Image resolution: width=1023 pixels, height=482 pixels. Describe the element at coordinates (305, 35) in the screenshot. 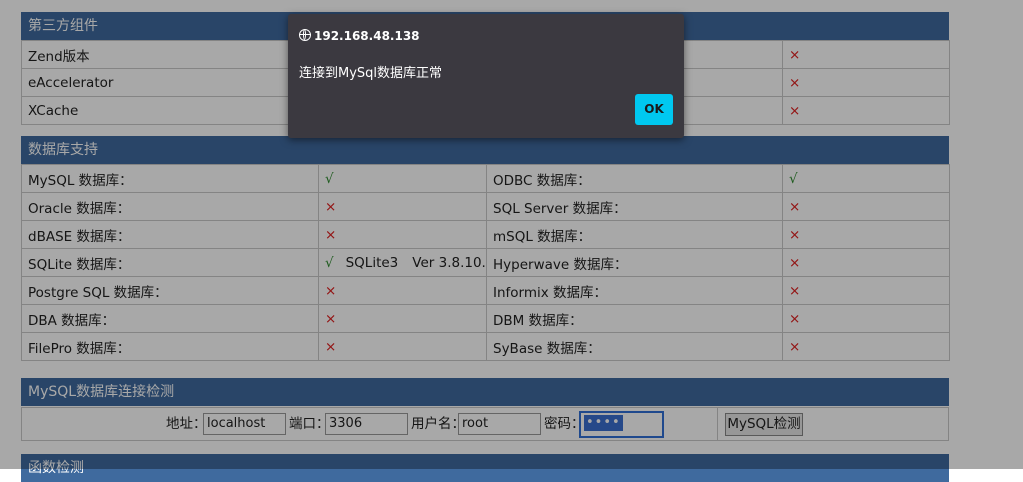

I see `globe-icon` at that location.